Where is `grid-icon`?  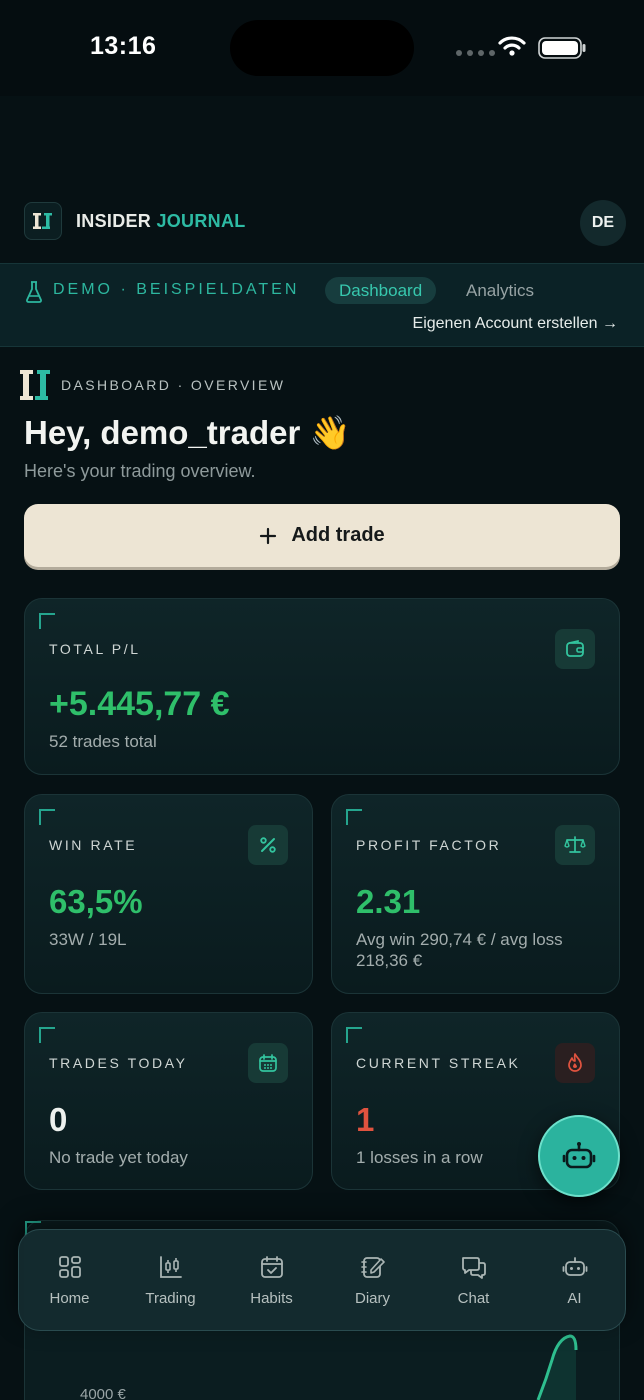
grid-icon is located at coordinates (69, 1266).